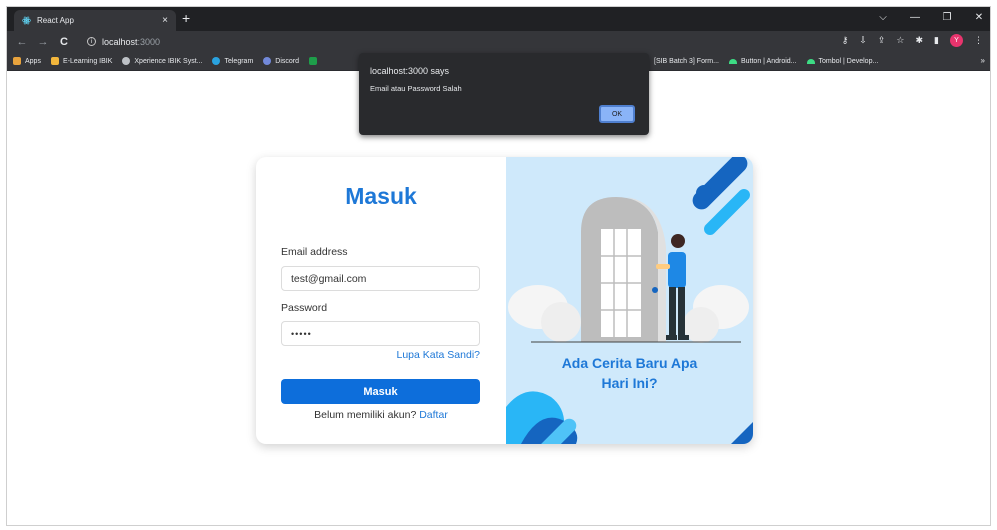 The height and width of the screenshot is (530, 997). What do you see at coordinates (900, 40) in the screenshot?
I see `bookmark-star-icon: ☆` at bounding box center [900, 40].